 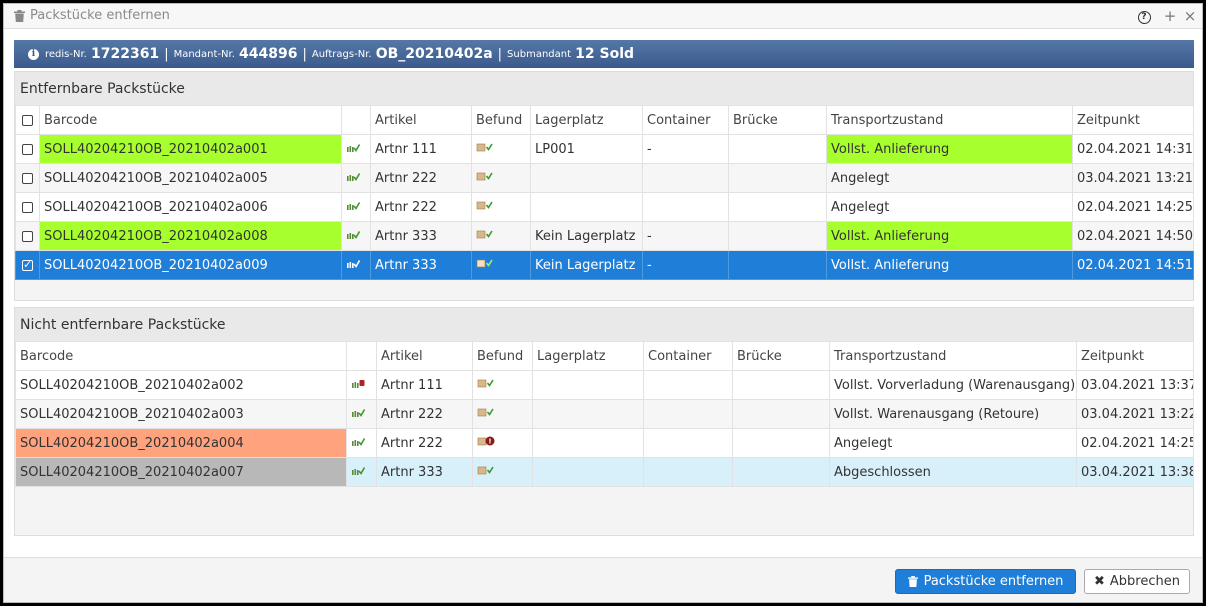 What do you see at coordinates (181, 385) in the screenshot?
I see `barcode-cell: SOLL40204210OB_20210402a002` at bounding box center [181, 385].